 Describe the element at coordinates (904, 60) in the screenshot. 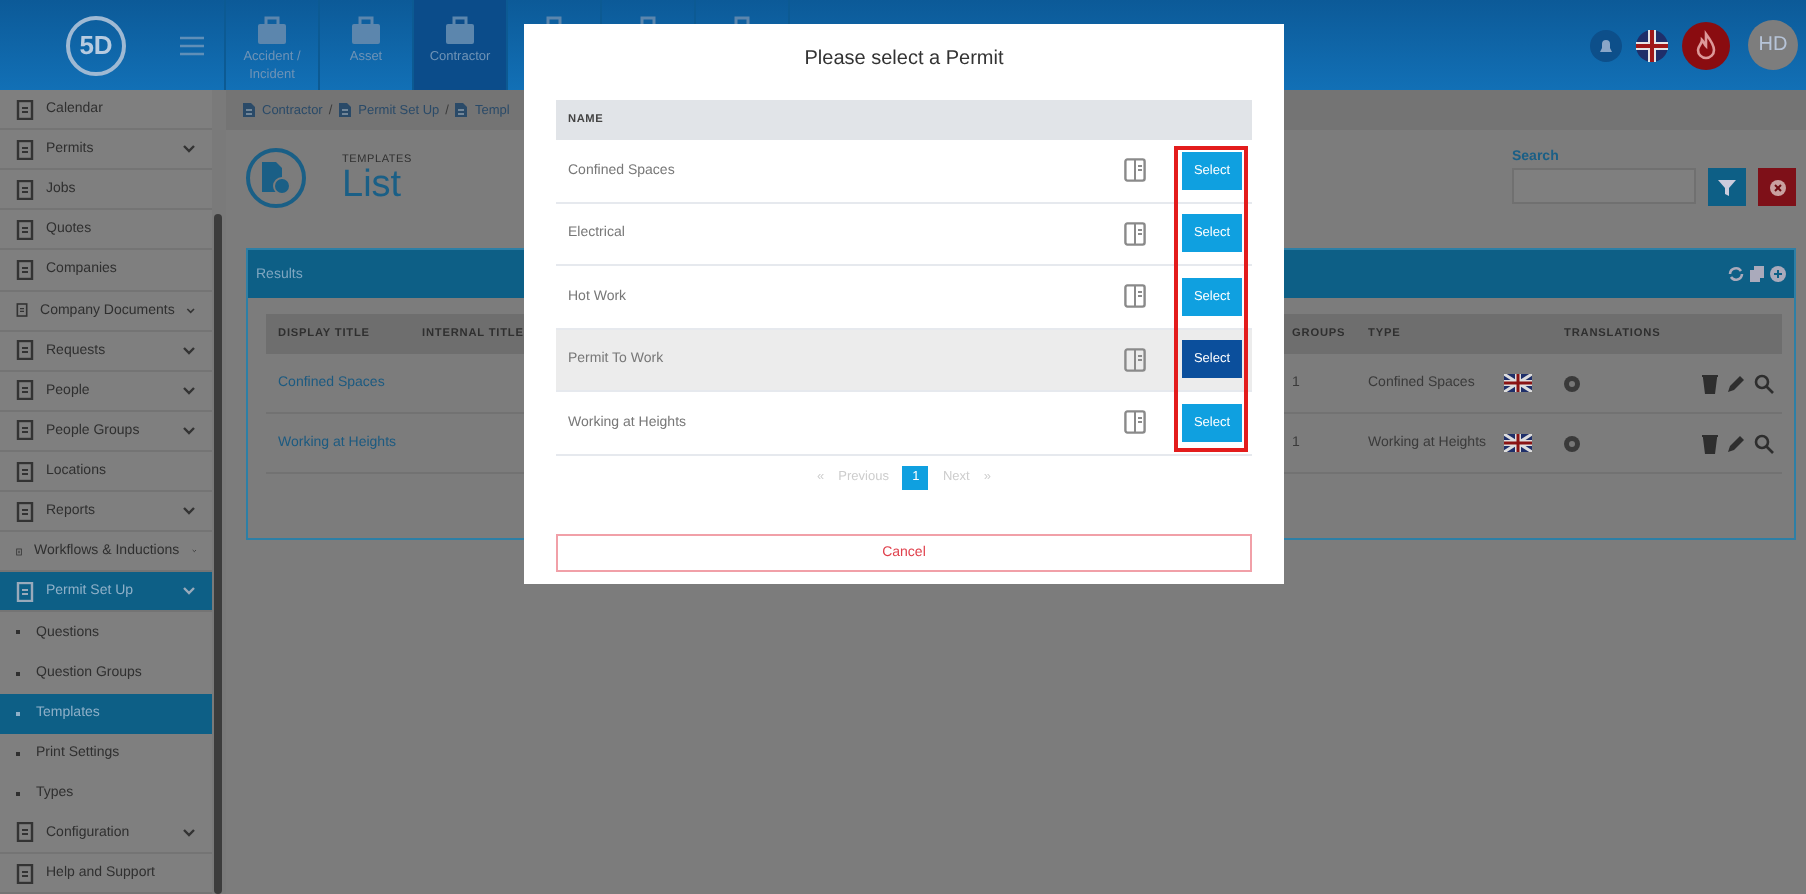

I see `dialog-title: Please select a Permit` at that location.